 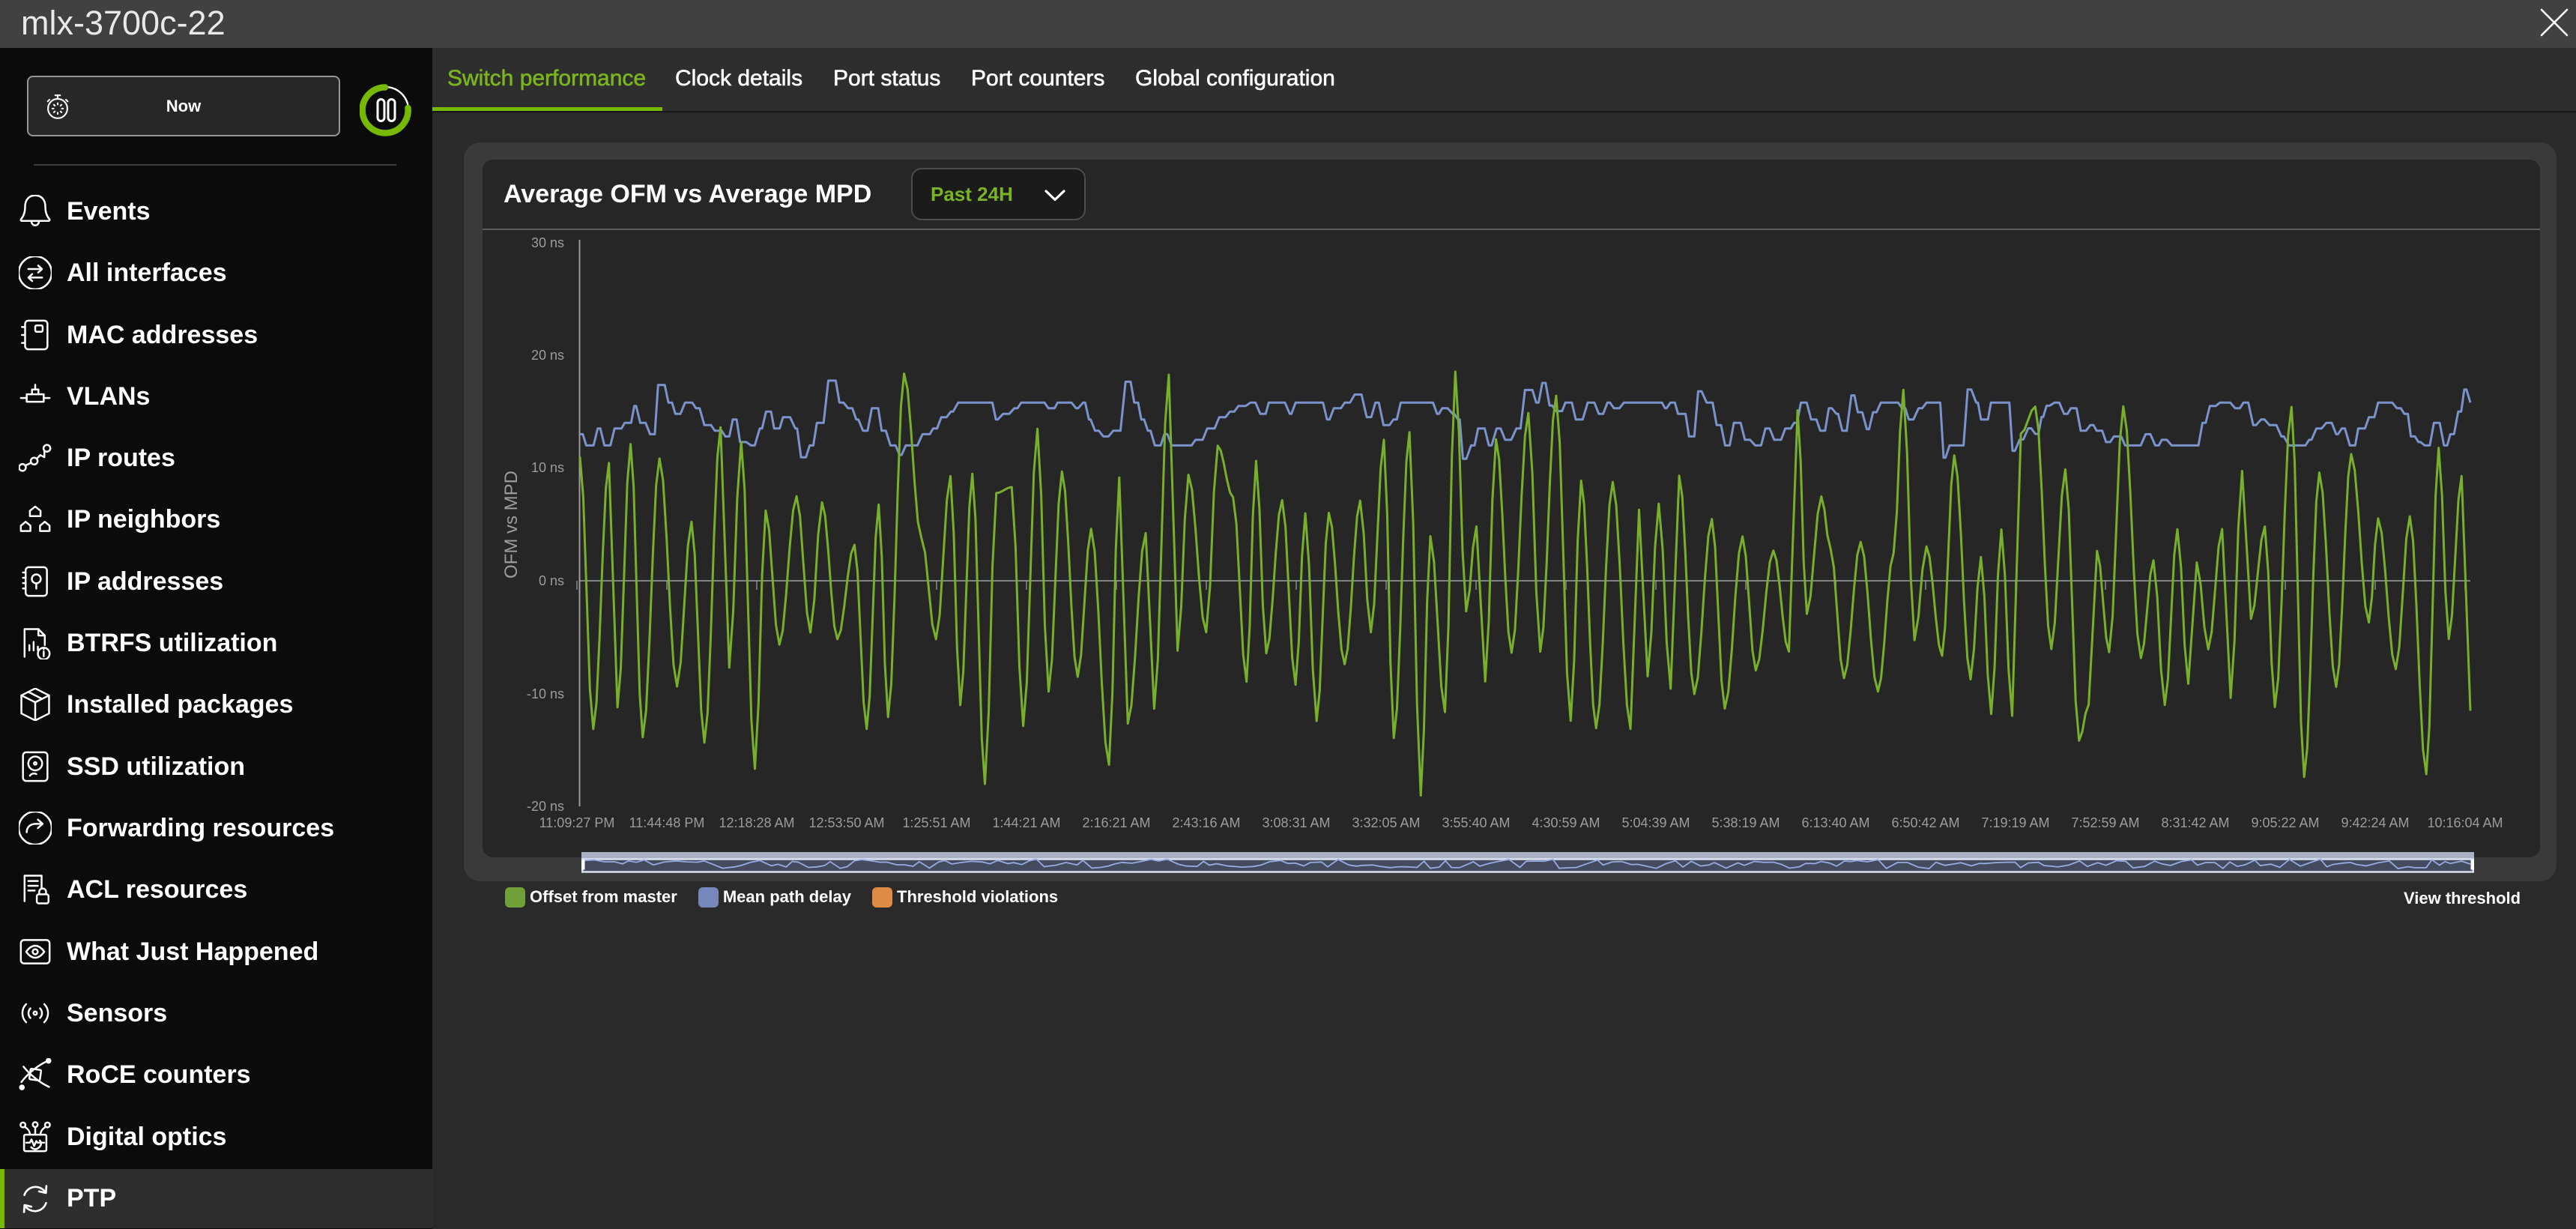 What do you see at coordinates (1835, 822) in the screenshot?
I see `svg-text: 6:13:40 AM` at bounding box center [1835, 822].